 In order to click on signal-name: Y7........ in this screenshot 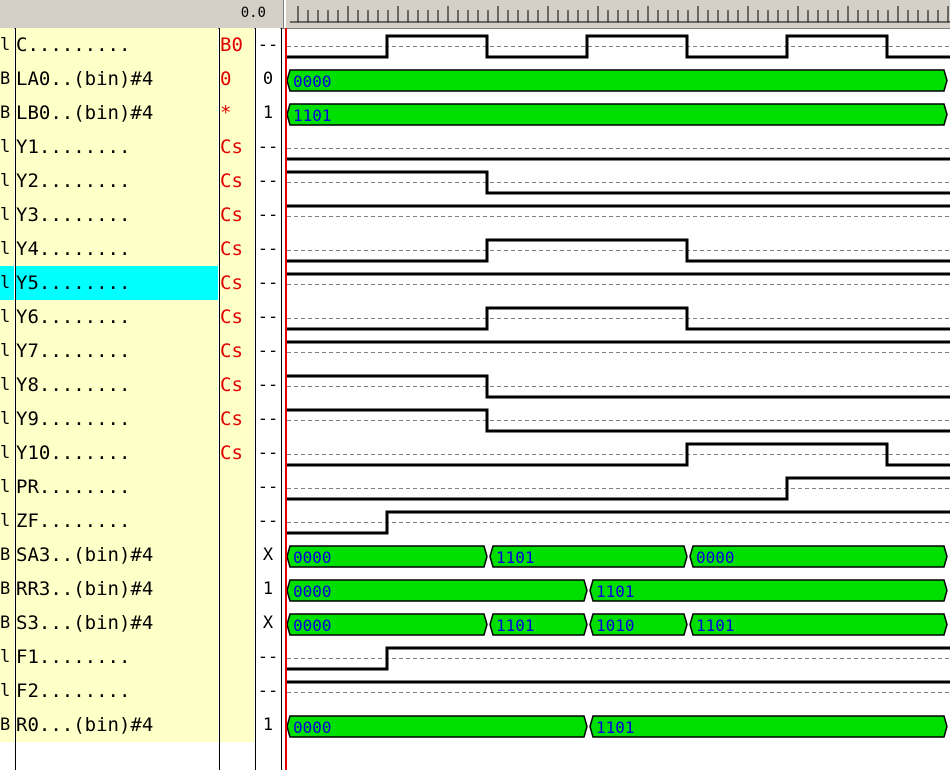, I will do `click(117, 351)`.